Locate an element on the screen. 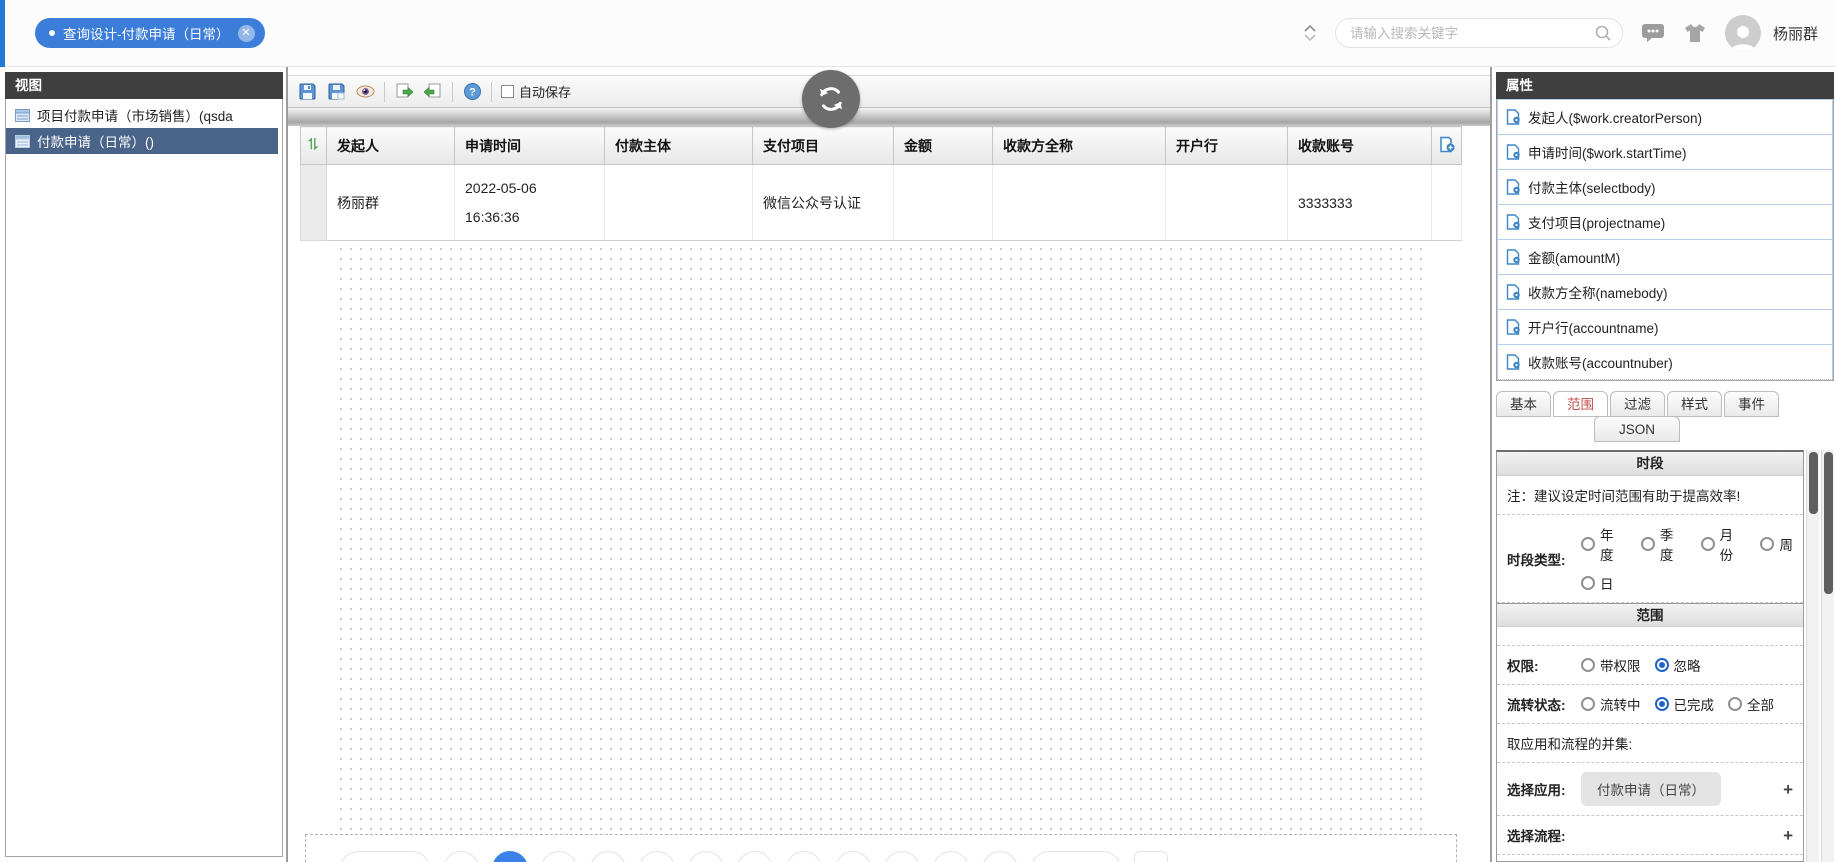  radio-completed: 已完成 is located at coordinates (1684, 704).